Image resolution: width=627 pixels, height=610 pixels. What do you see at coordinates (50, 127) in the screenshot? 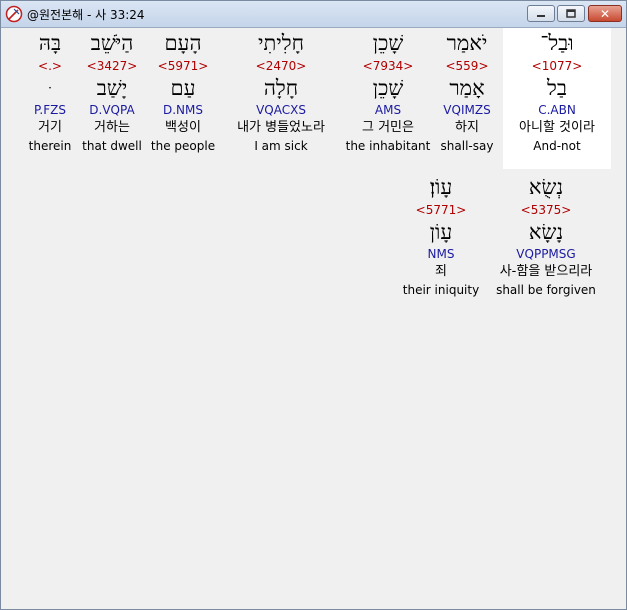
I see `korean-gloss: 거기` at bounding box center [50, 127].